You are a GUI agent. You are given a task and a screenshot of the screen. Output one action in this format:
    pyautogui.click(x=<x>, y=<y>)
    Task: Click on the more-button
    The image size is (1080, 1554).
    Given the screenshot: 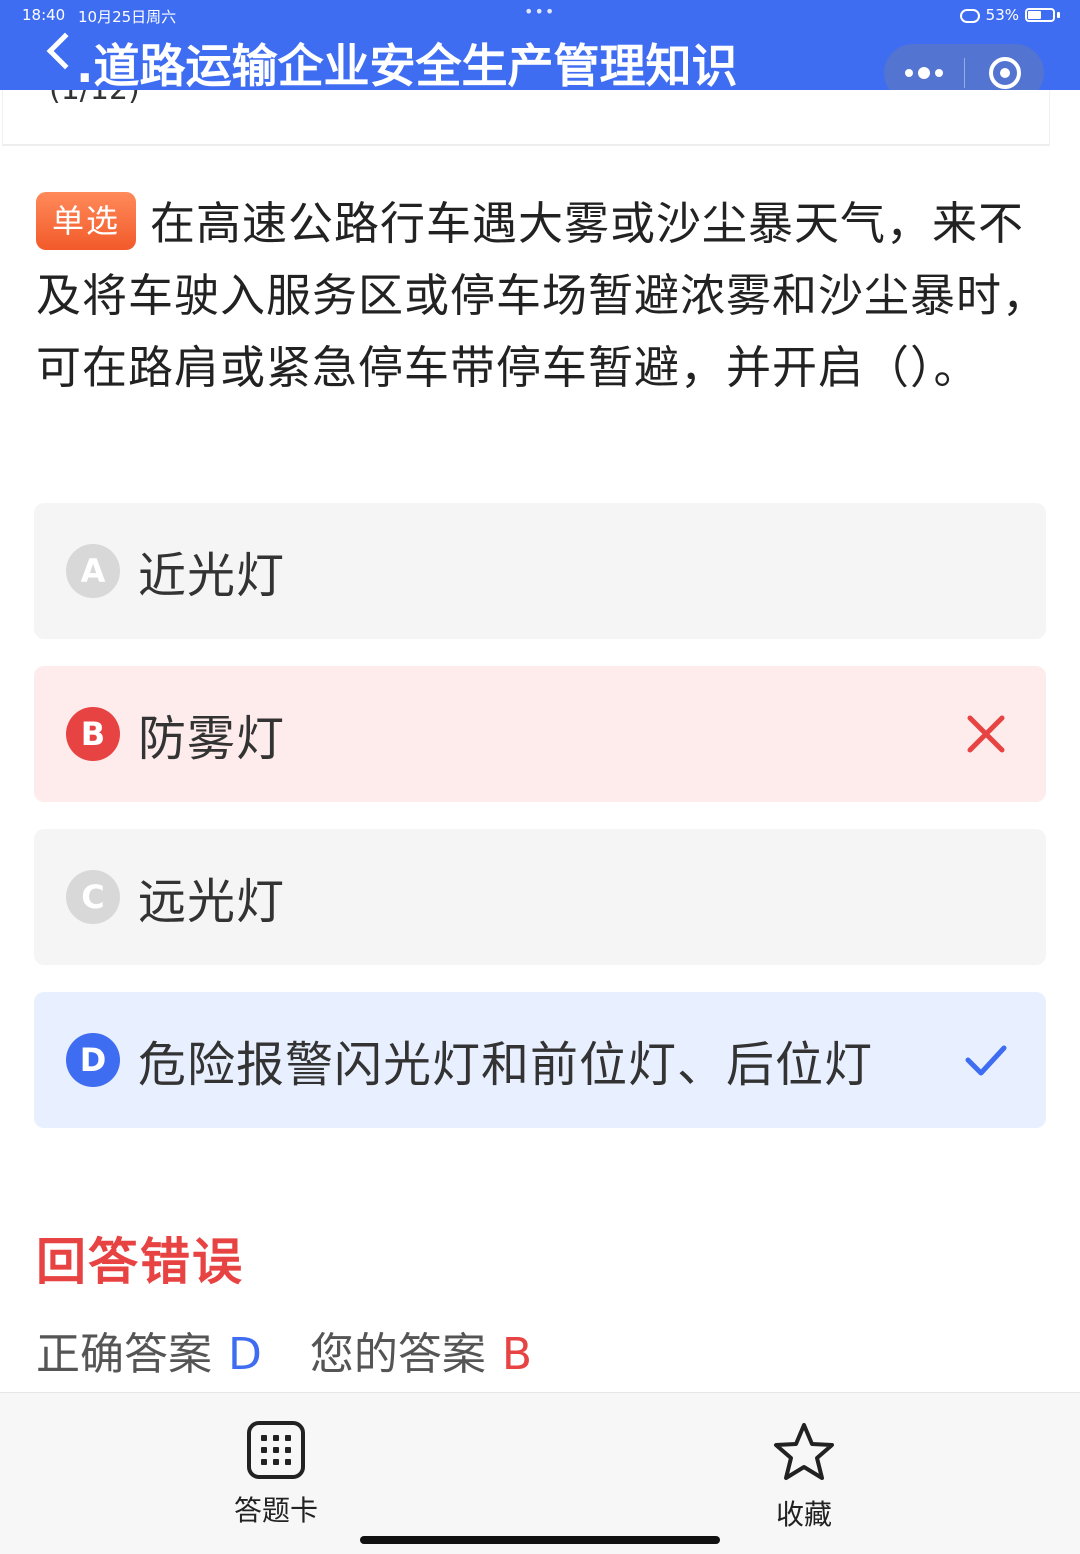 What is the action you would take?
    pyautogui.click(x=924, y=67)
    